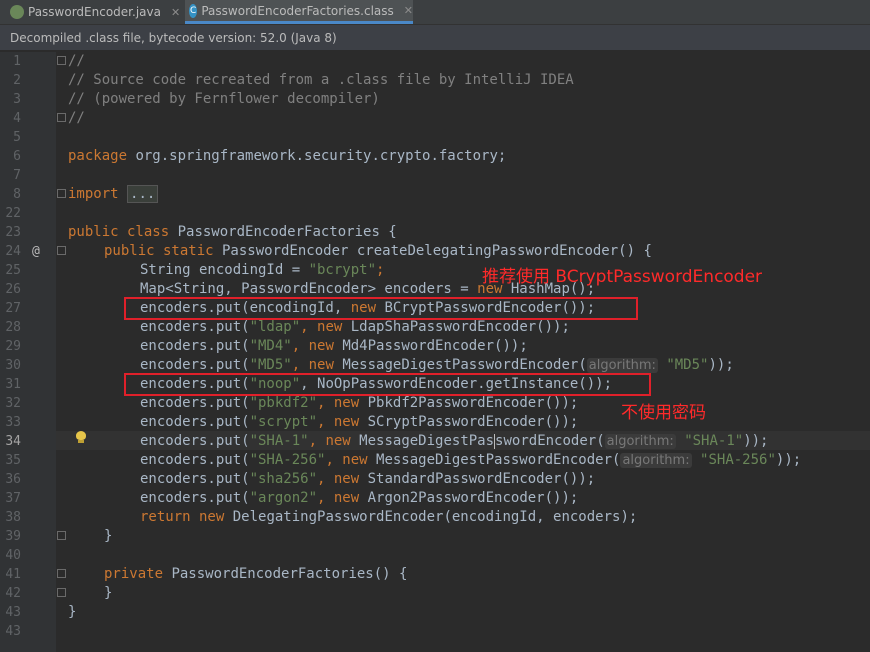  I want to click on line-number: 1, so click(17, 61).